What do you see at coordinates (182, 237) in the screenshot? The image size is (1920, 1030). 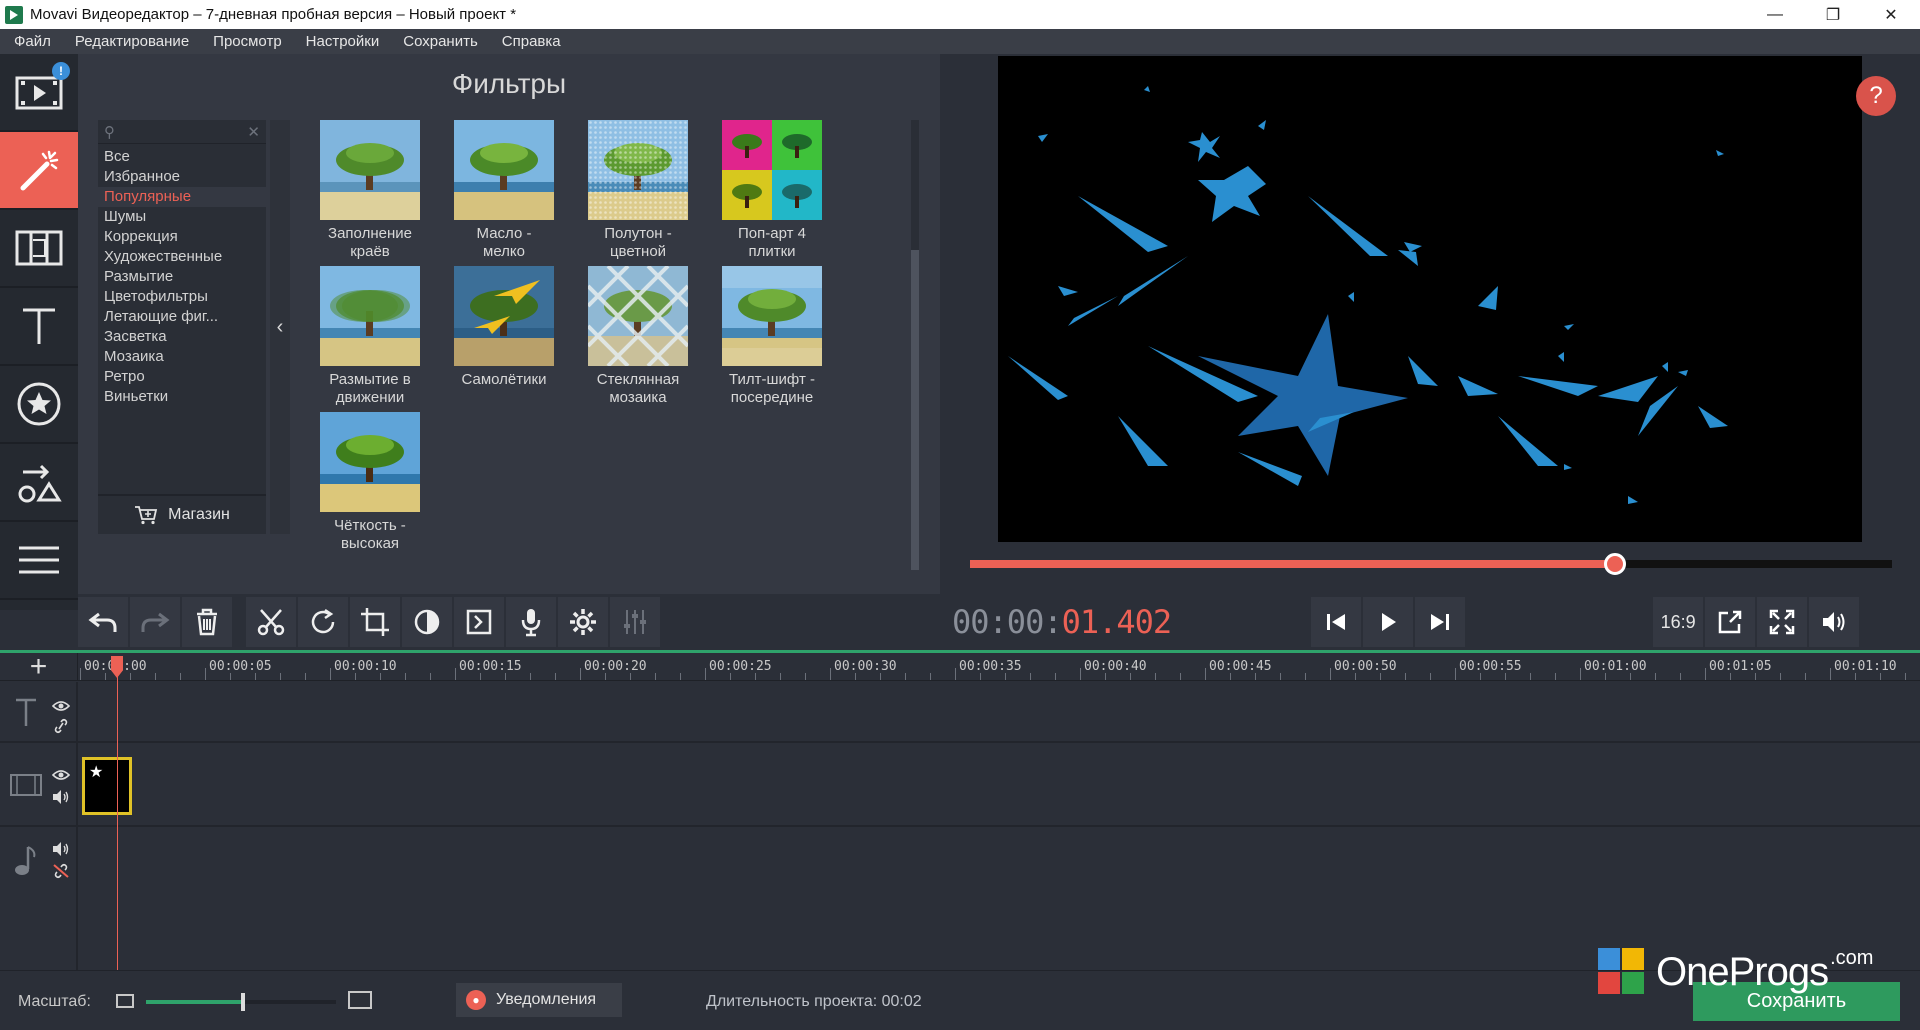 I see `category-item: Коррекция` at bounding box center [182, 237].